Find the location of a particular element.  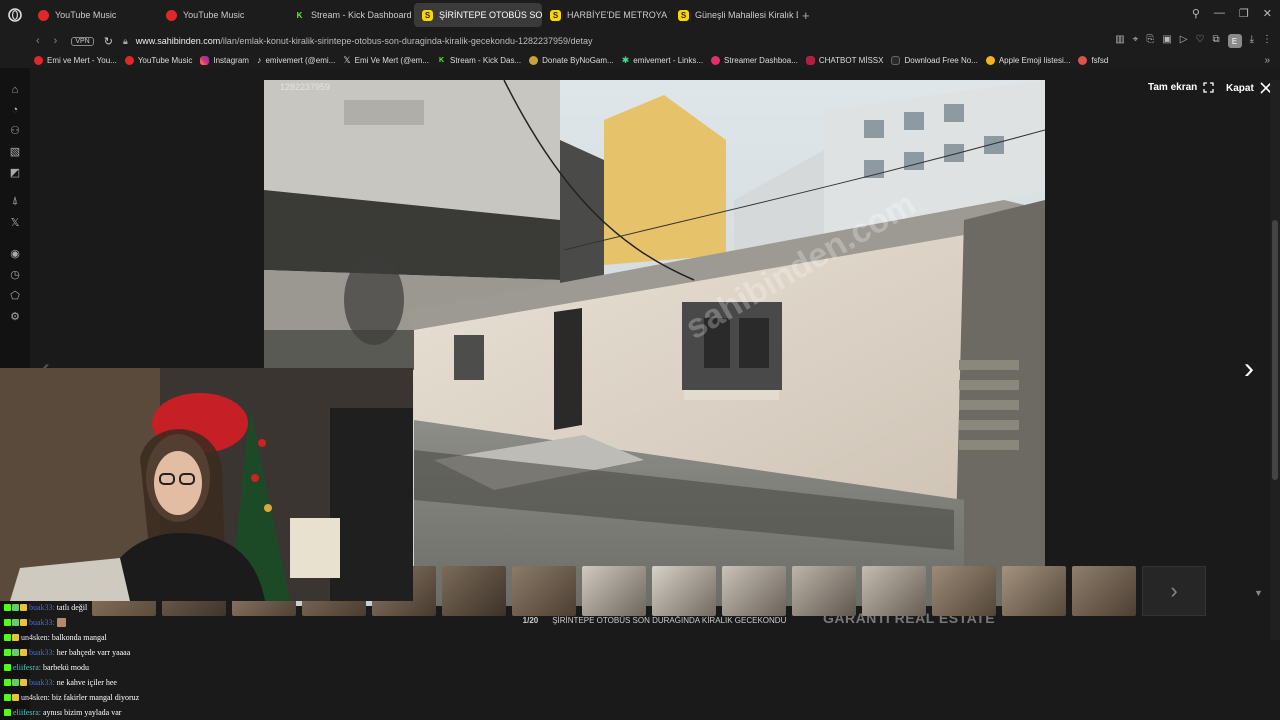

tab-gunesli-listing: S Güneşli Mahallesi Kiralık D is located at coordinates (734, 15).